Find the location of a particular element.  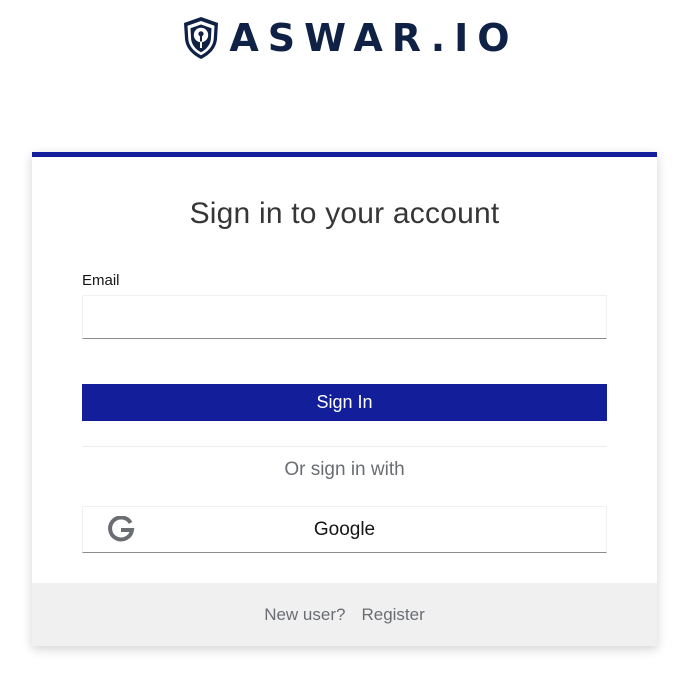

google-label: Google is located at coordinates (344, 529).